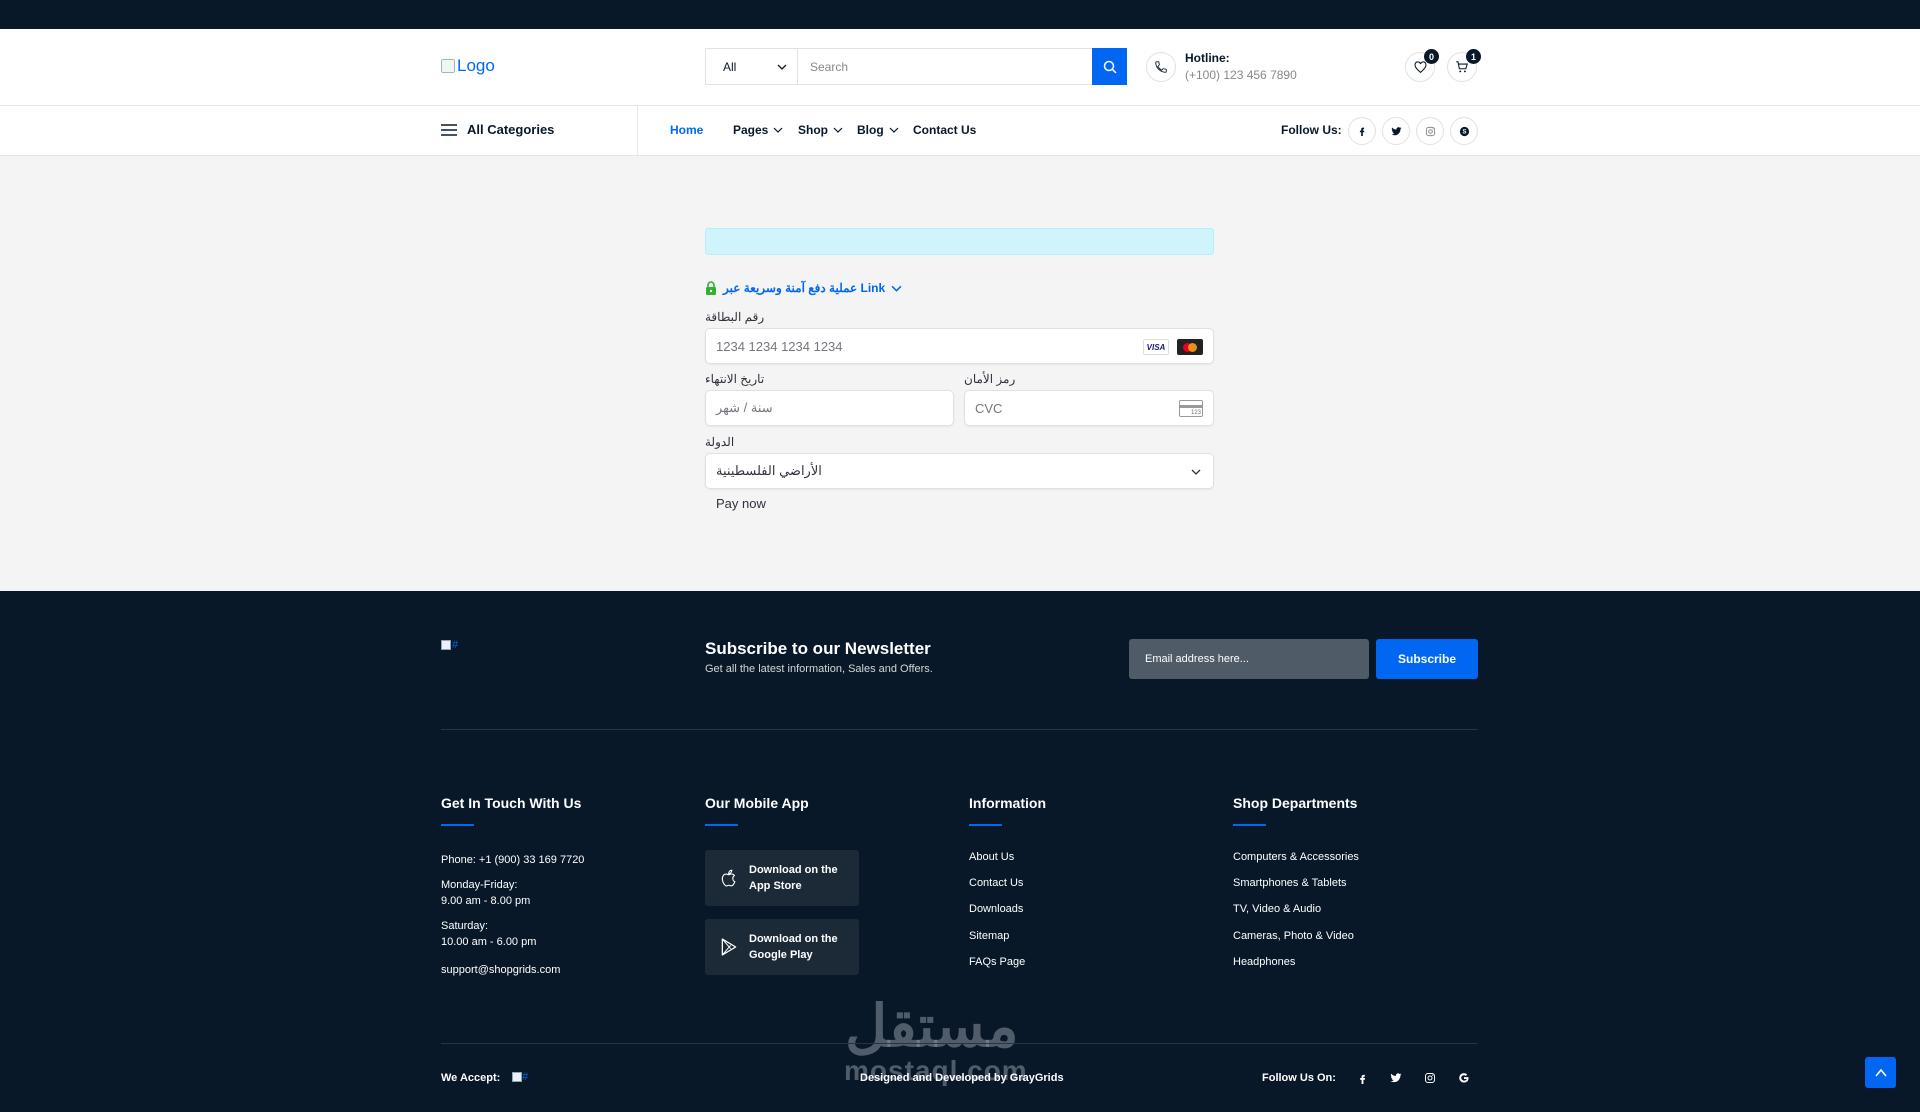 The width and height of the screenshot is (1920, 1112). I want to click on nav-blog: Blog, so click(878, 130).